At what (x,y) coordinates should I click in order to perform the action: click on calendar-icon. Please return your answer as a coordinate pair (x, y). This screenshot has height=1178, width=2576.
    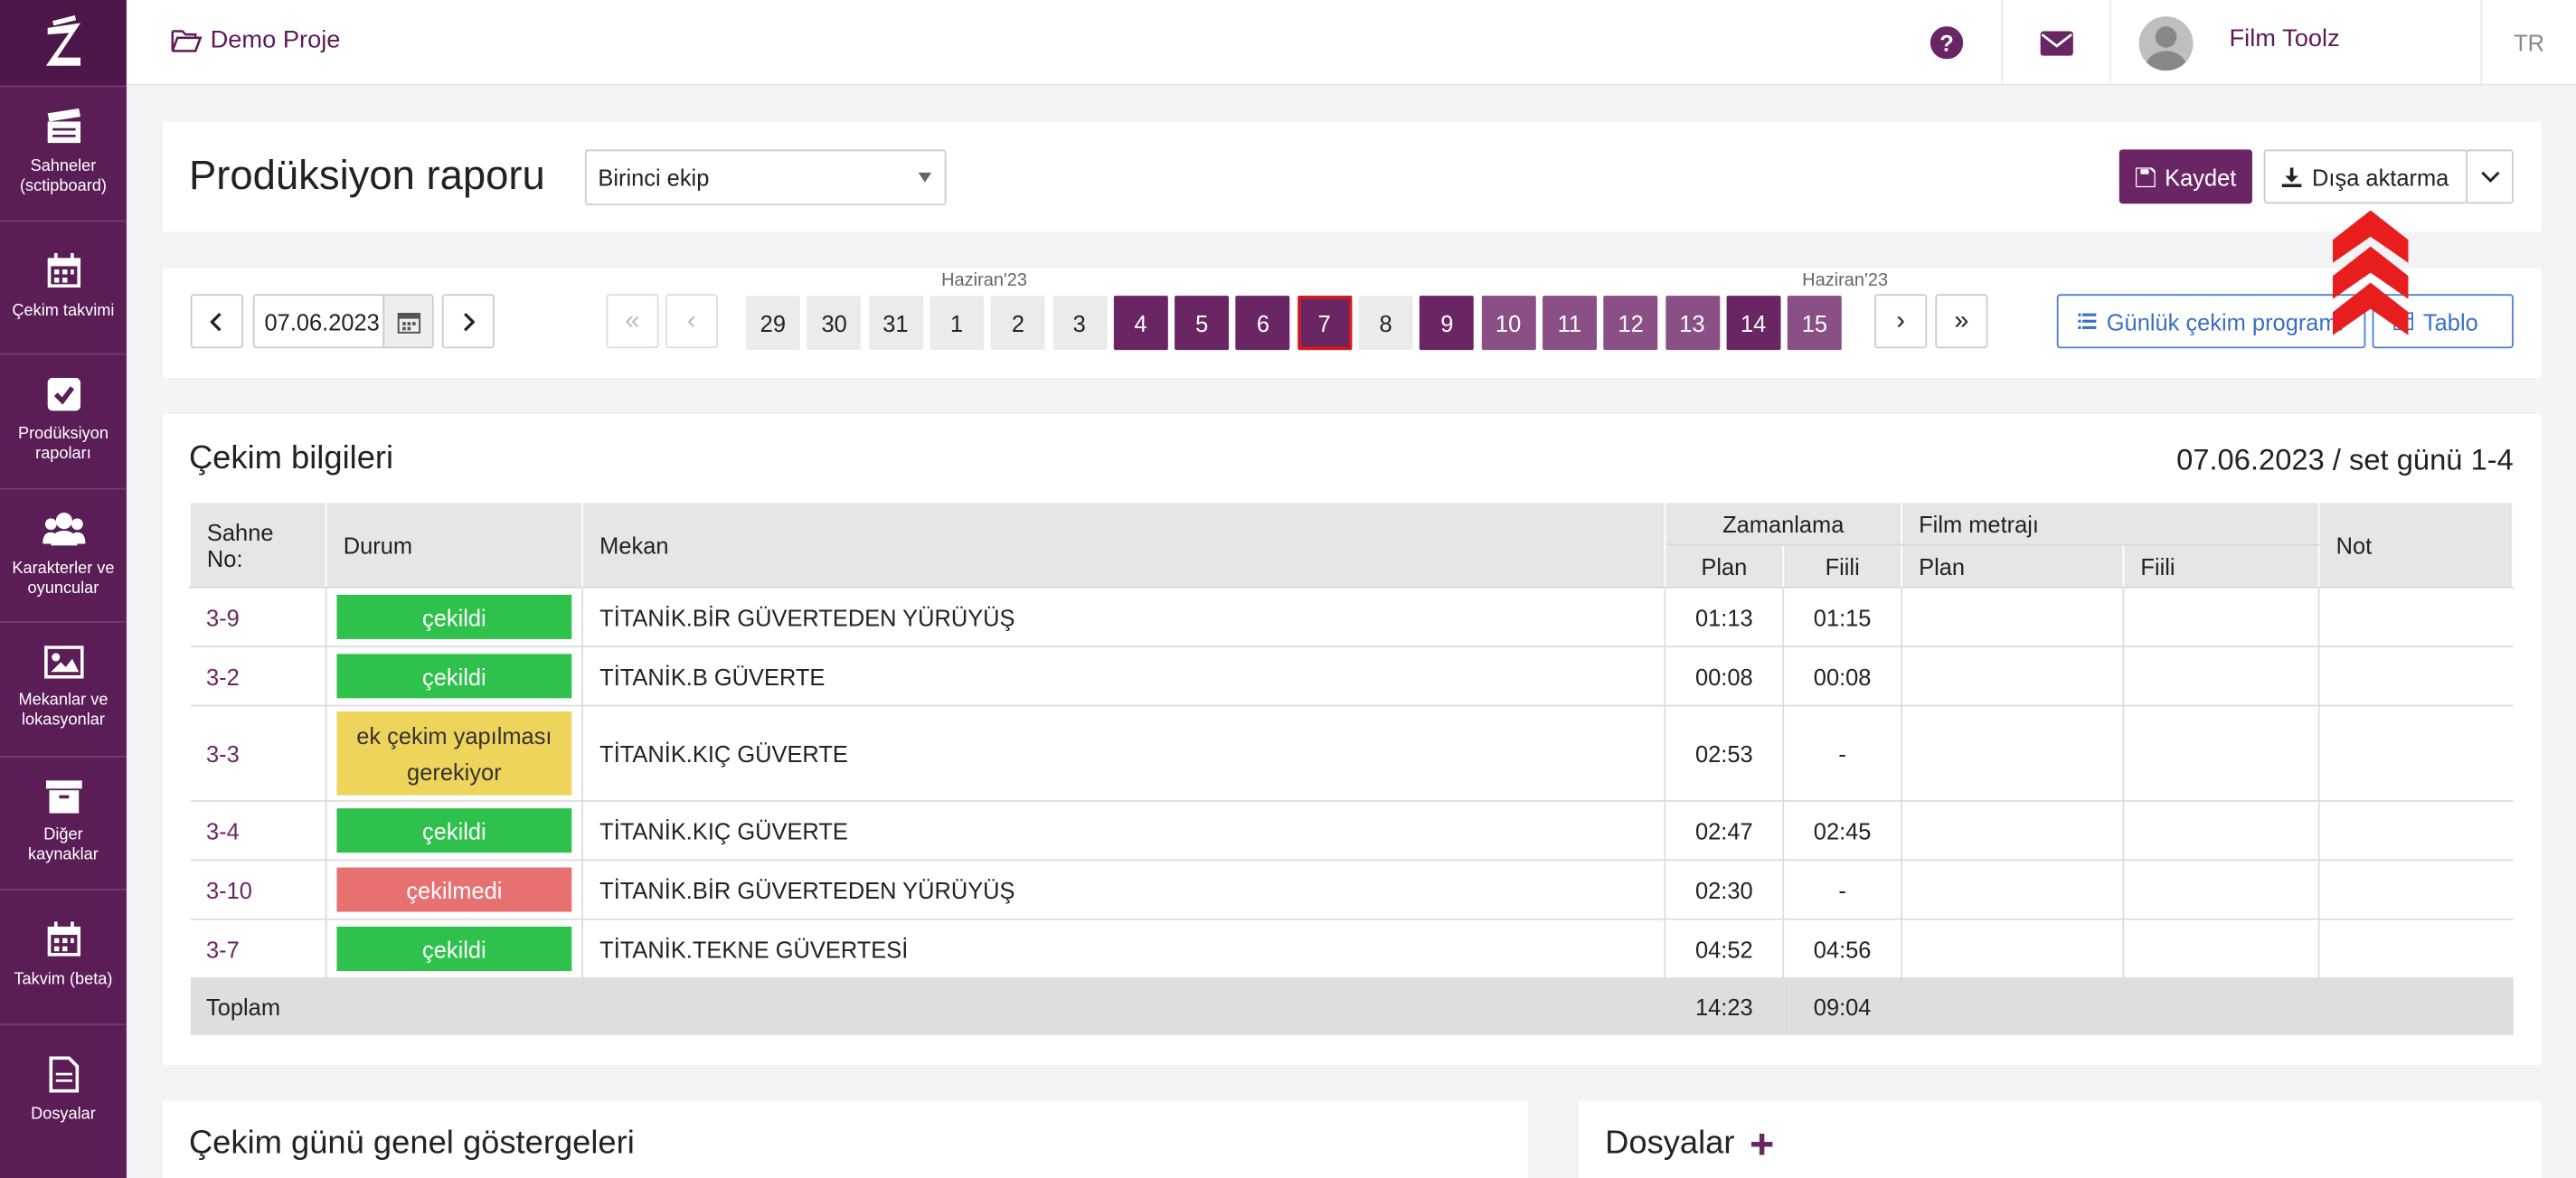
    Looking at the image, I should click on (63, 939).